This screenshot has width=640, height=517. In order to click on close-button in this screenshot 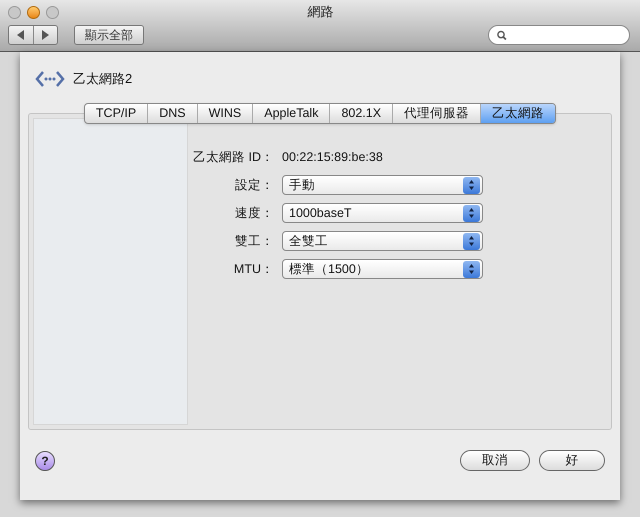, I will do `click(14, 12)`.